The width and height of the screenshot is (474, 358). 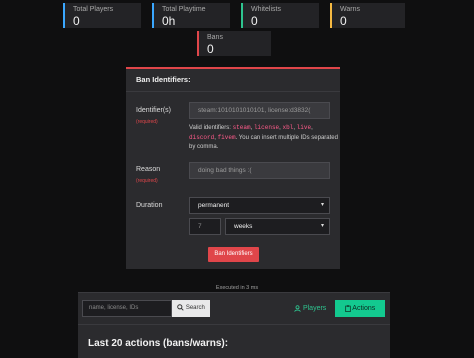 What do you see at coordinates (234, 43) in the screenshot?
I see `stat-bans: Bans 0` at bounding box center [234, 43].